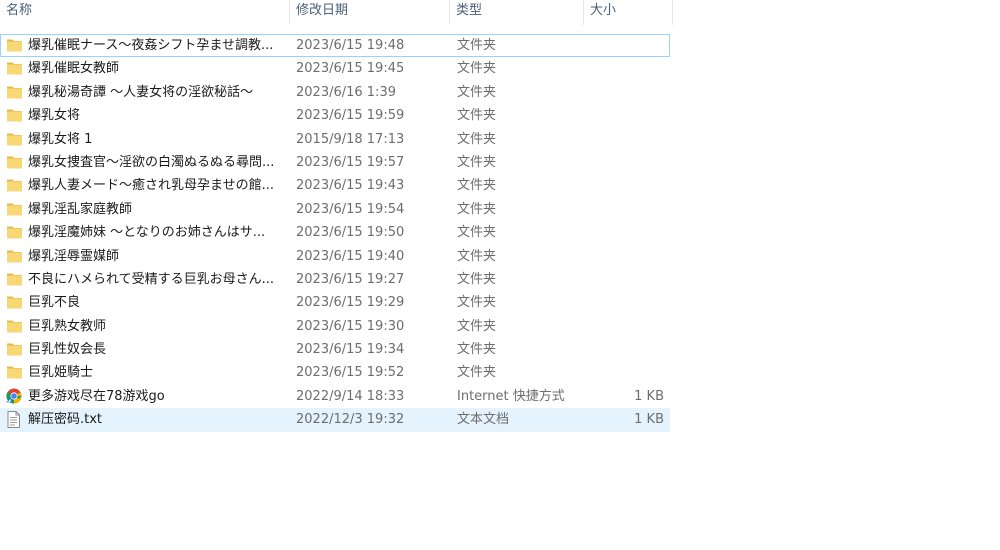  Describe the element at coordinates (350, 350) in the screenshot. I see `file-modified-date: 2023/6/15 19:34` at that location.